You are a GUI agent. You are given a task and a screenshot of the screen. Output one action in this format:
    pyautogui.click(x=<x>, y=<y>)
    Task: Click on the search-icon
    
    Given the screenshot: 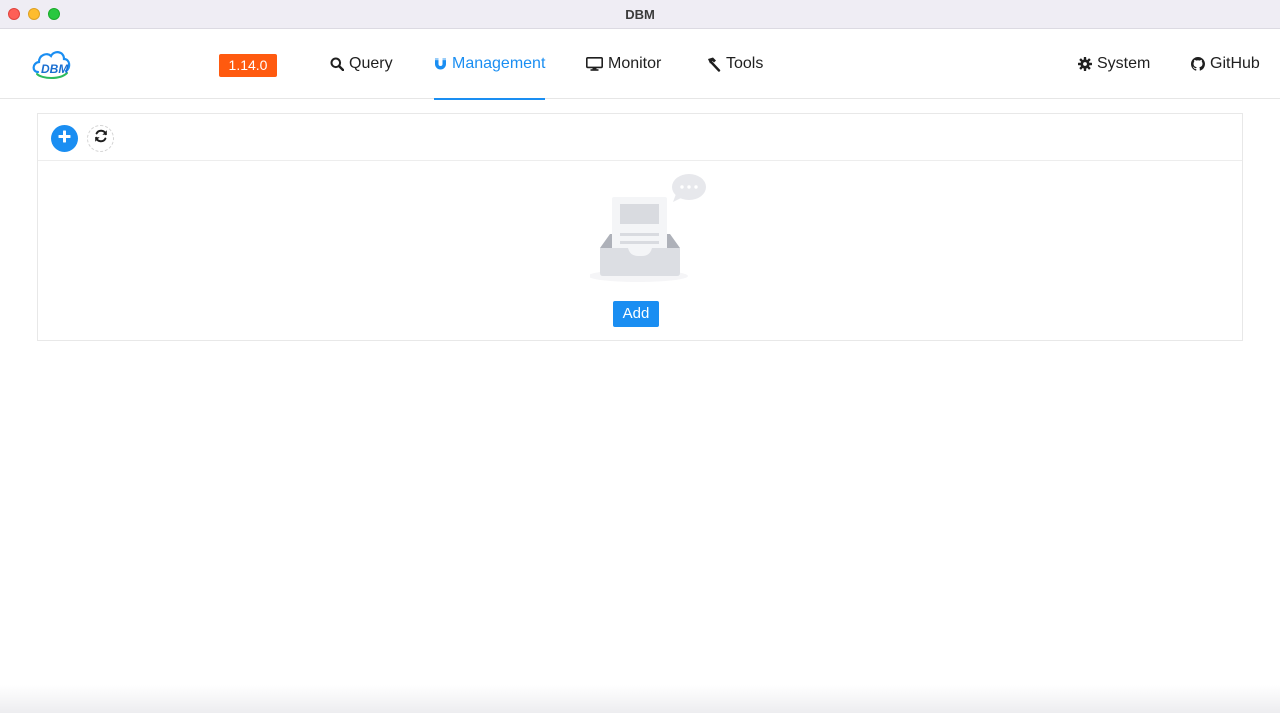 What is the action you would take?
    pyautogui.click(x=337, y=64)
    